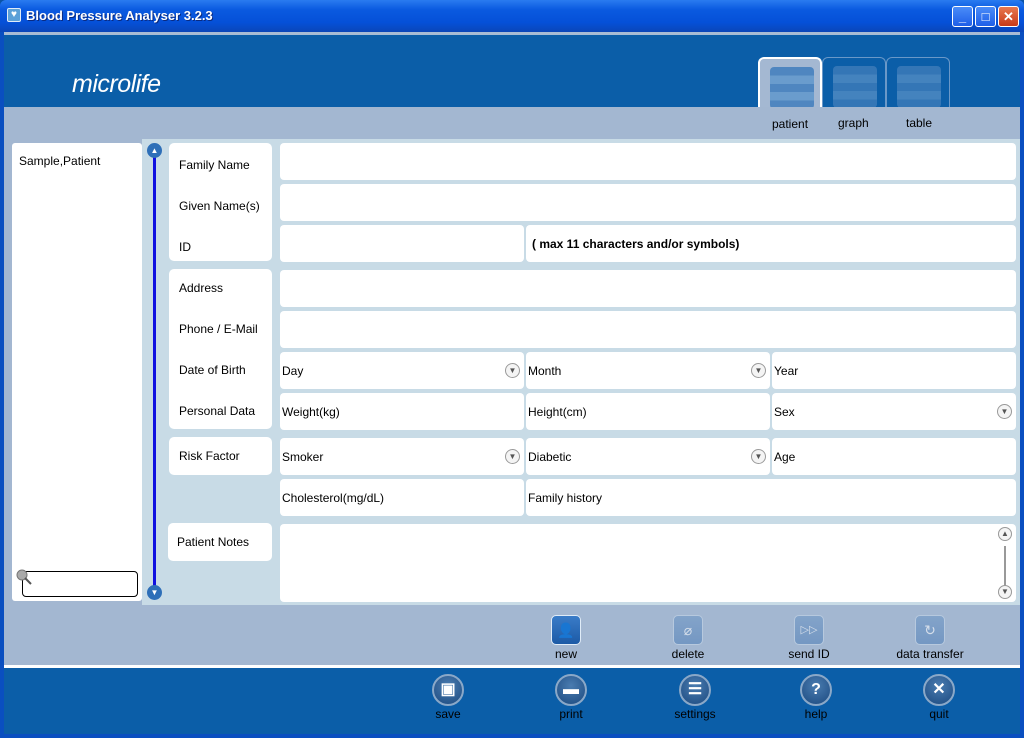 Image resolution: width=1024 pixels, height=738 pixels. What do you see at coordinates (512, 71) in the screenshot?
I see `header: microlife` at bounding box center [512, 71].